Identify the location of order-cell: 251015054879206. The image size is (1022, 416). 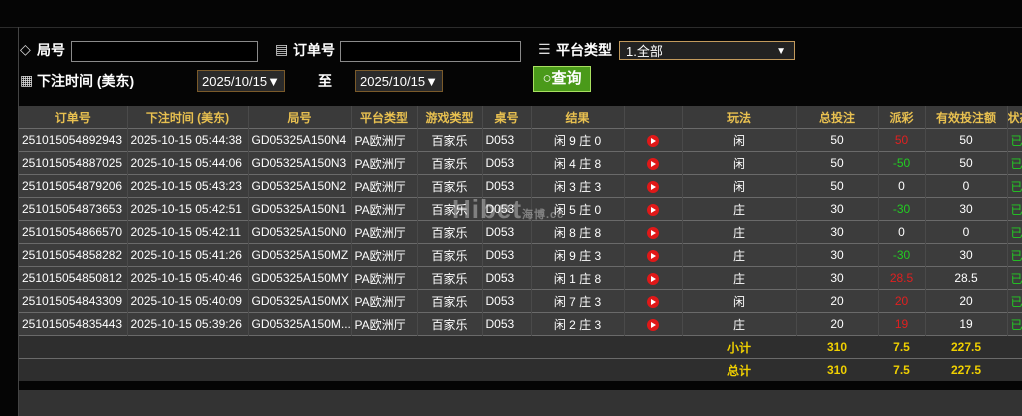
(73, 186).